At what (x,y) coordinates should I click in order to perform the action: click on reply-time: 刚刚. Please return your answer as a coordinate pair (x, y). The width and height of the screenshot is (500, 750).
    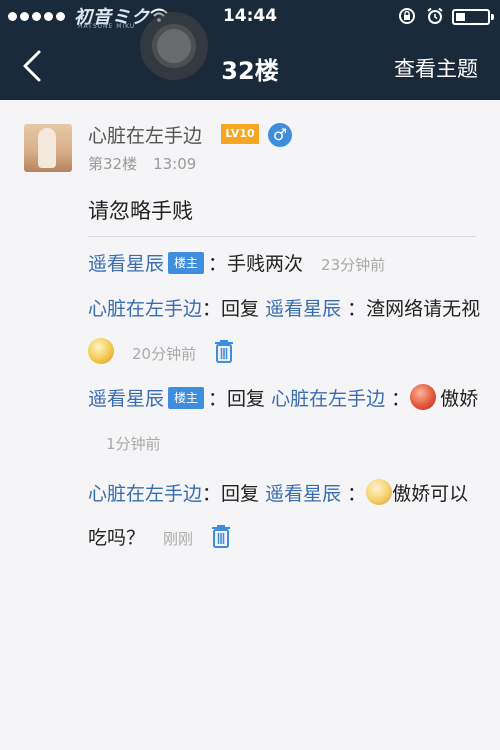
    Looking at the image, I should click on (178, 539).